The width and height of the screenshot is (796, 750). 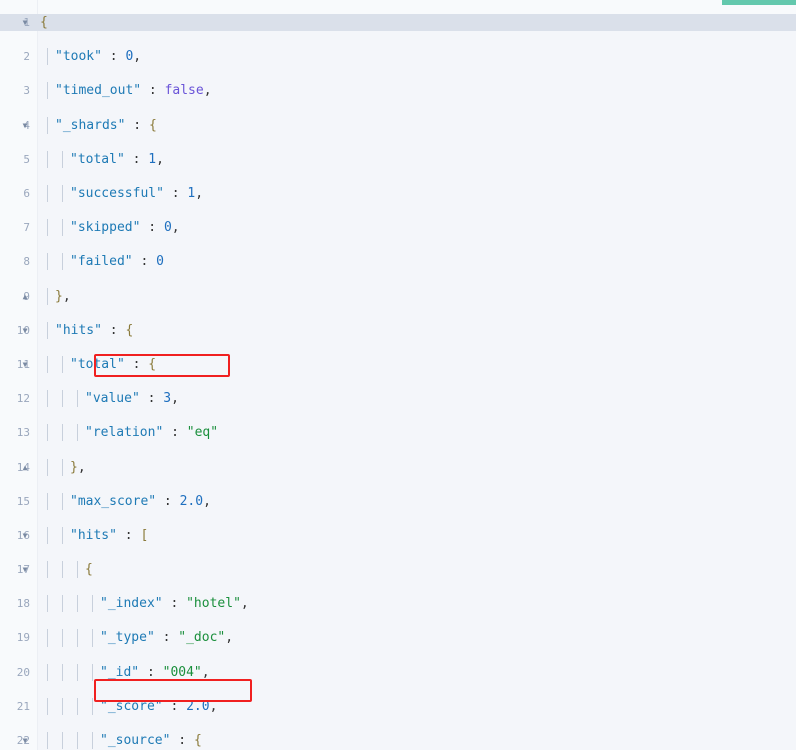 I want to click on code-line: 1 ▼{, so click(x=398, y=23).